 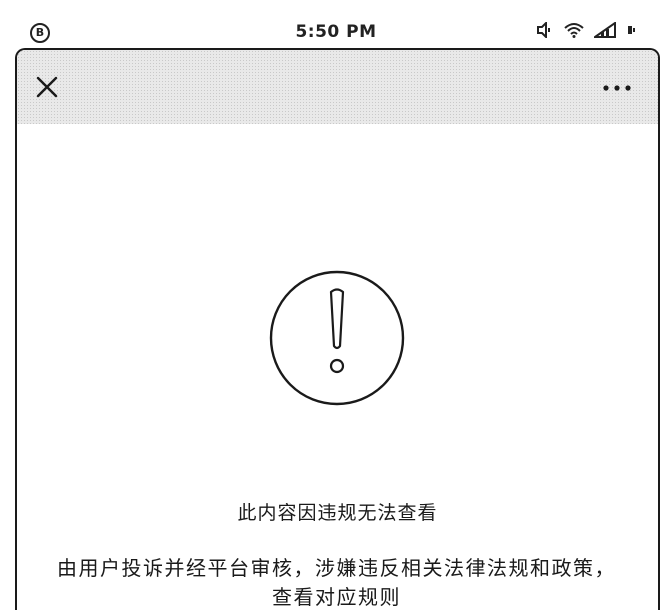 What do you see at coordinates (337, 87) in the screenshot?
I see `top-navbar` at bounding box center [337, 87].